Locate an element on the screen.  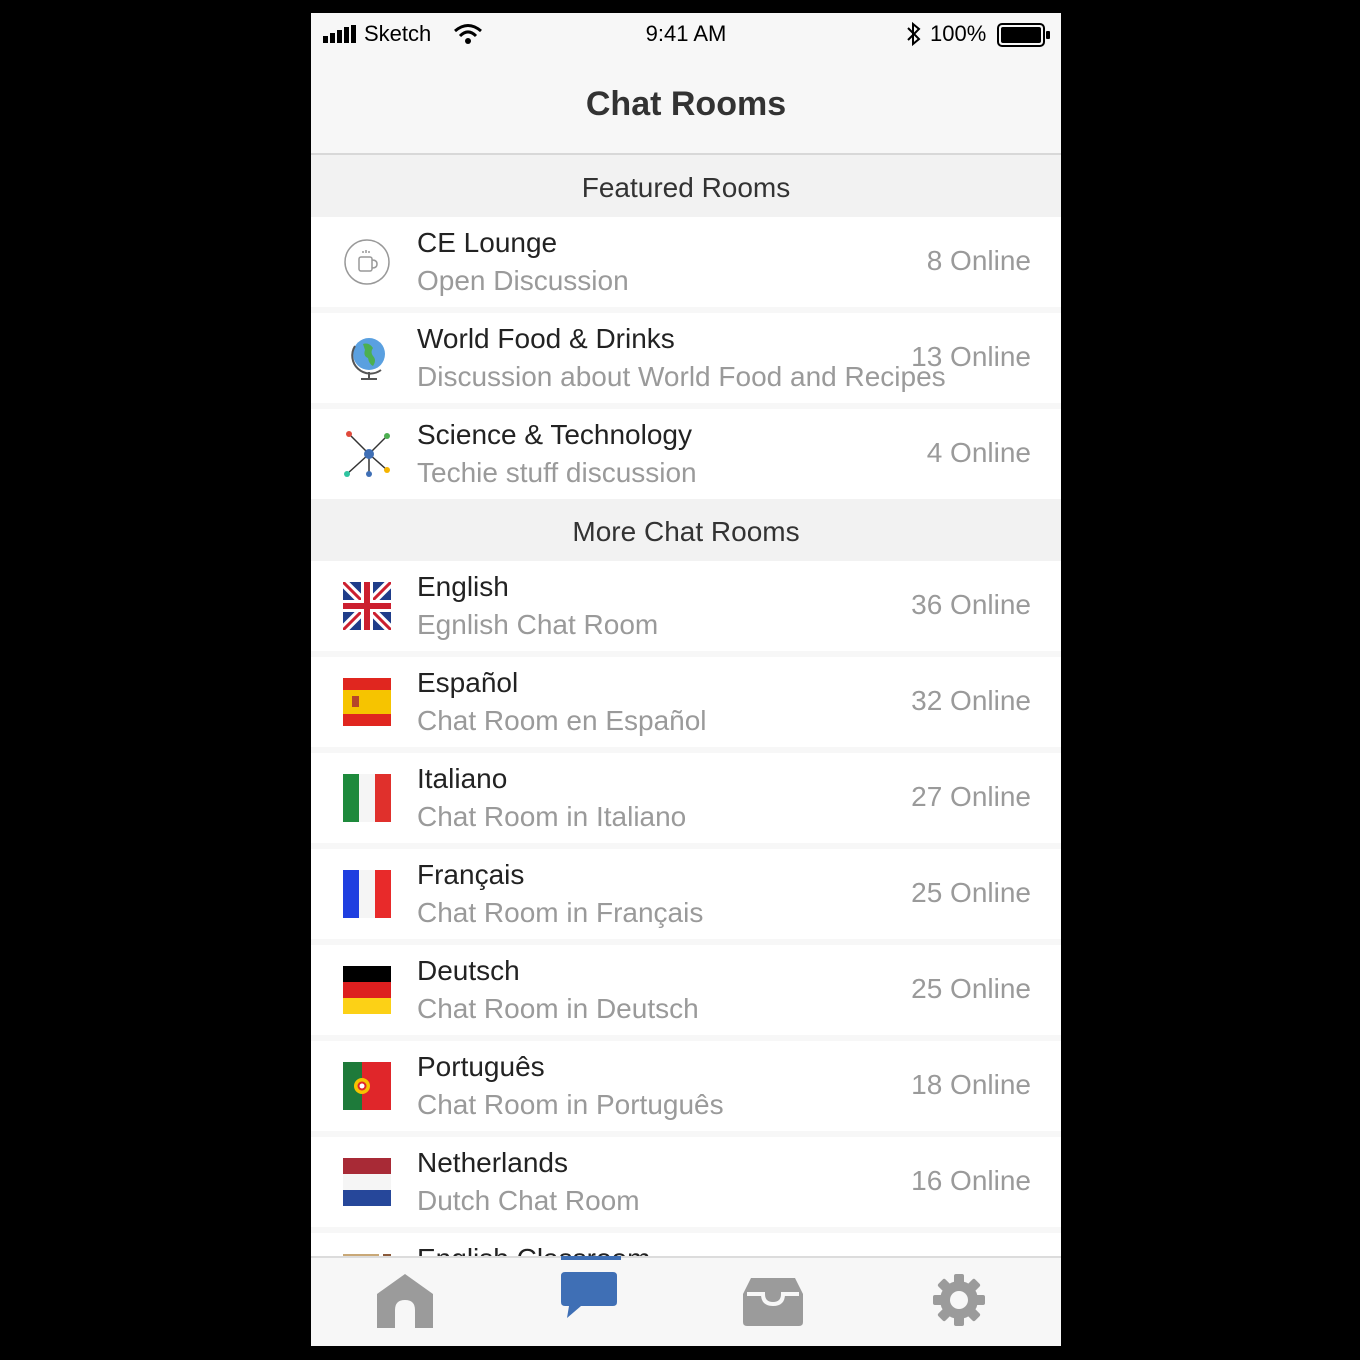
room-description: Chat Room in Français is located at coordinates (560, 912).